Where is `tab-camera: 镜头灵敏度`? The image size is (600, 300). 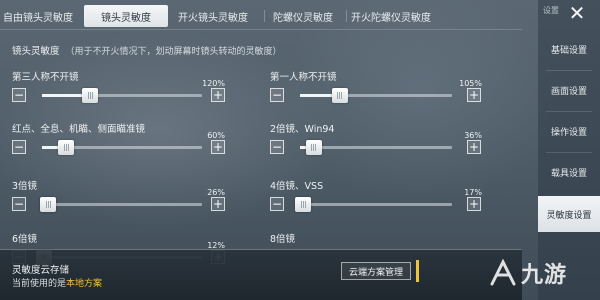
tab-camera: 镜头灵敏度 is located at coordinates (126, 16).